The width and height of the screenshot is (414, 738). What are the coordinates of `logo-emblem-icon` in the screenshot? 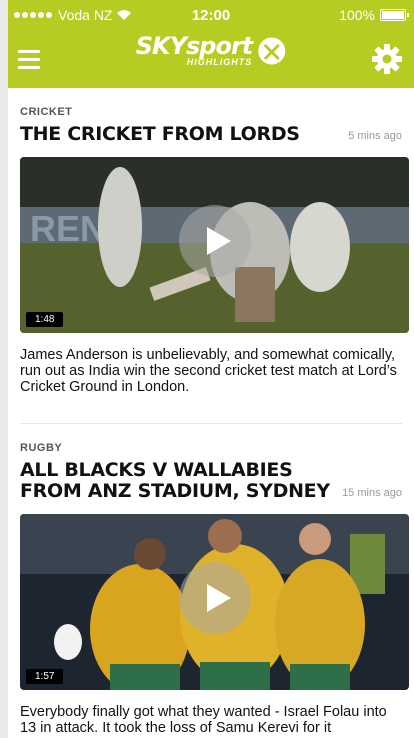 It's located at (271, 50).